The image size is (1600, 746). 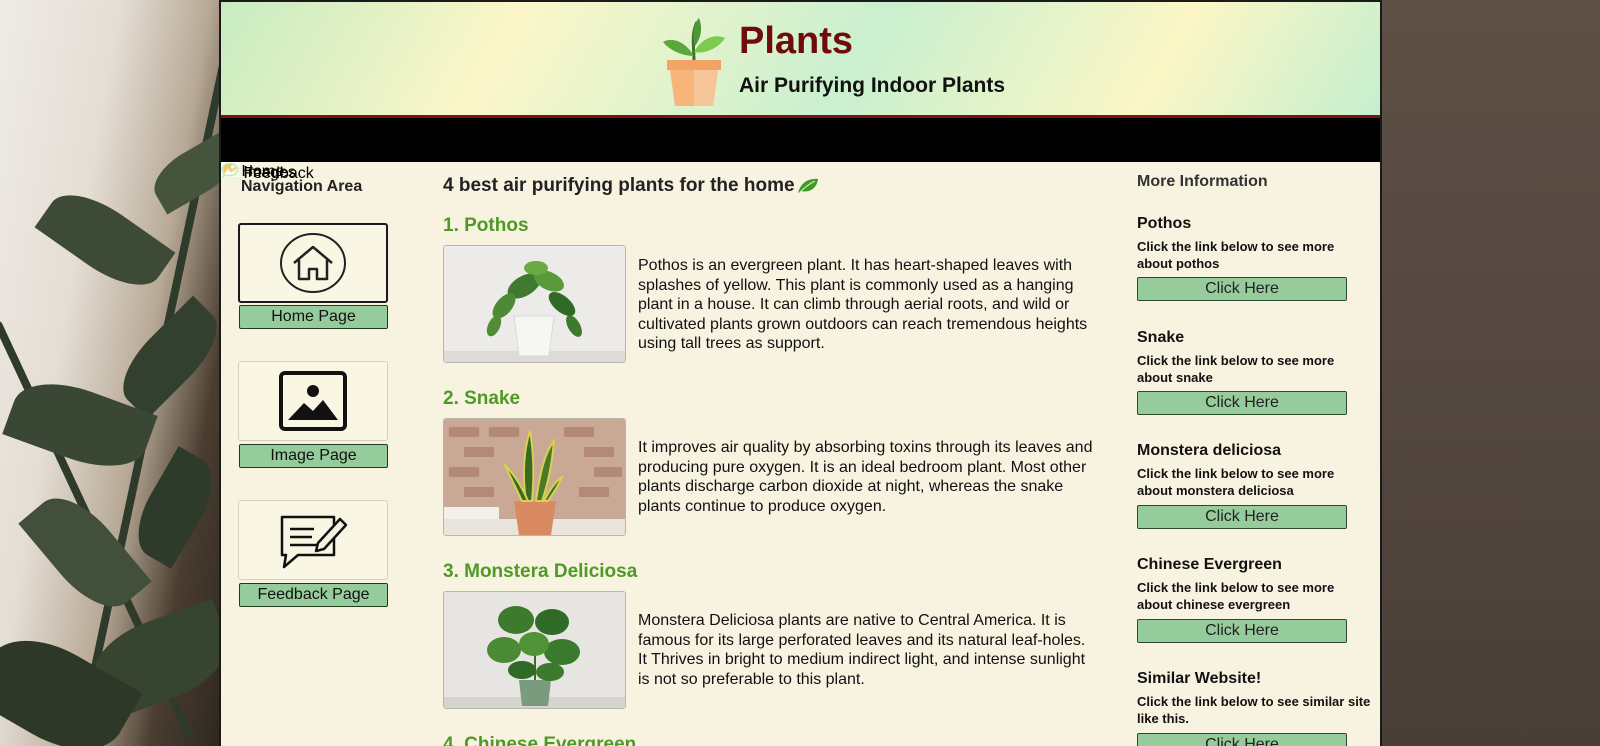 I want to click on info-name-monstera: Monstera deliciosa, so click(x=1209, y=450).